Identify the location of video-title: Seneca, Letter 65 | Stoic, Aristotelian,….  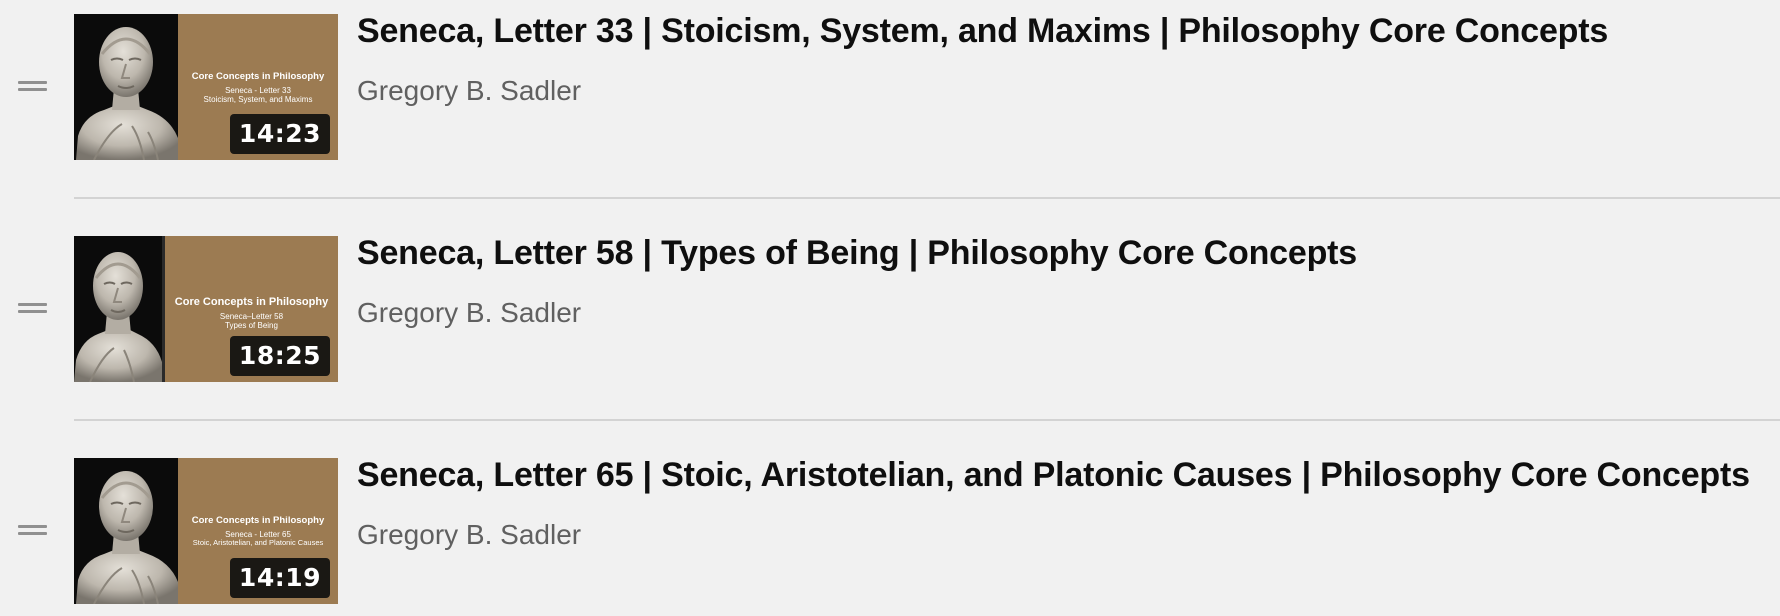
(1053, 475).